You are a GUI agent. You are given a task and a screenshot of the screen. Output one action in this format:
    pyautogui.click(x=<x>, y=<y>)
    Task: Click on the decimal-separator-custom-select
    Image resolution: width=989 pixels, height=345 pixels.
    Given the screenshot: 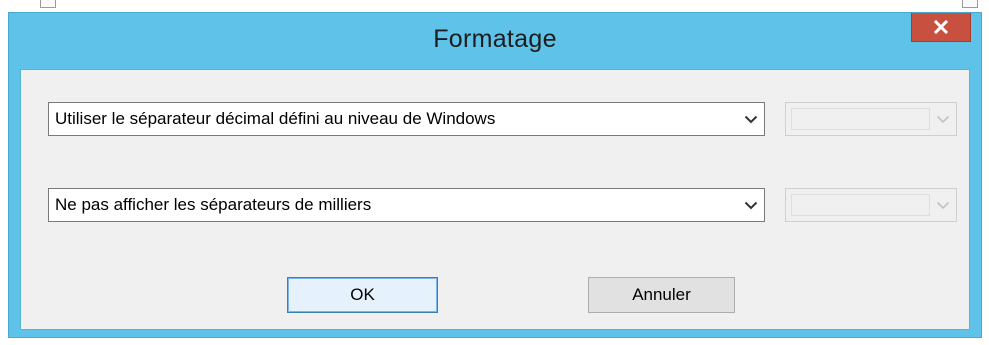 What is the action you would take?
    pyautogui.click(x=871, y=119)
    